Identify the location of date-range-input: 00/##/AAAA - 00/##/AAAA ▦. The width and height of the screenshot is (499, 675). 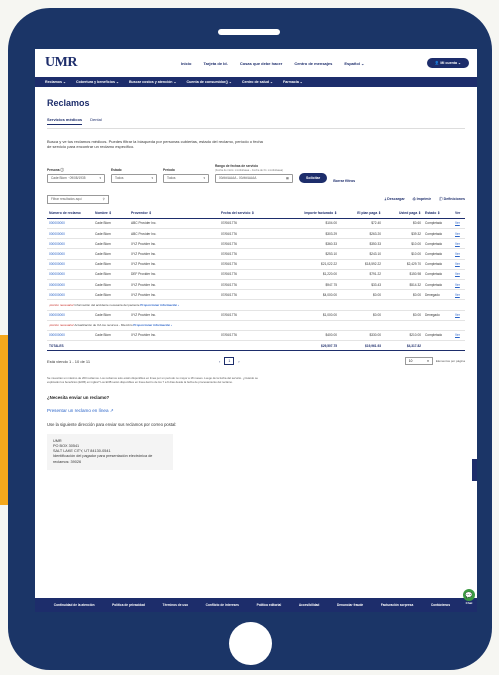
(254, 178).